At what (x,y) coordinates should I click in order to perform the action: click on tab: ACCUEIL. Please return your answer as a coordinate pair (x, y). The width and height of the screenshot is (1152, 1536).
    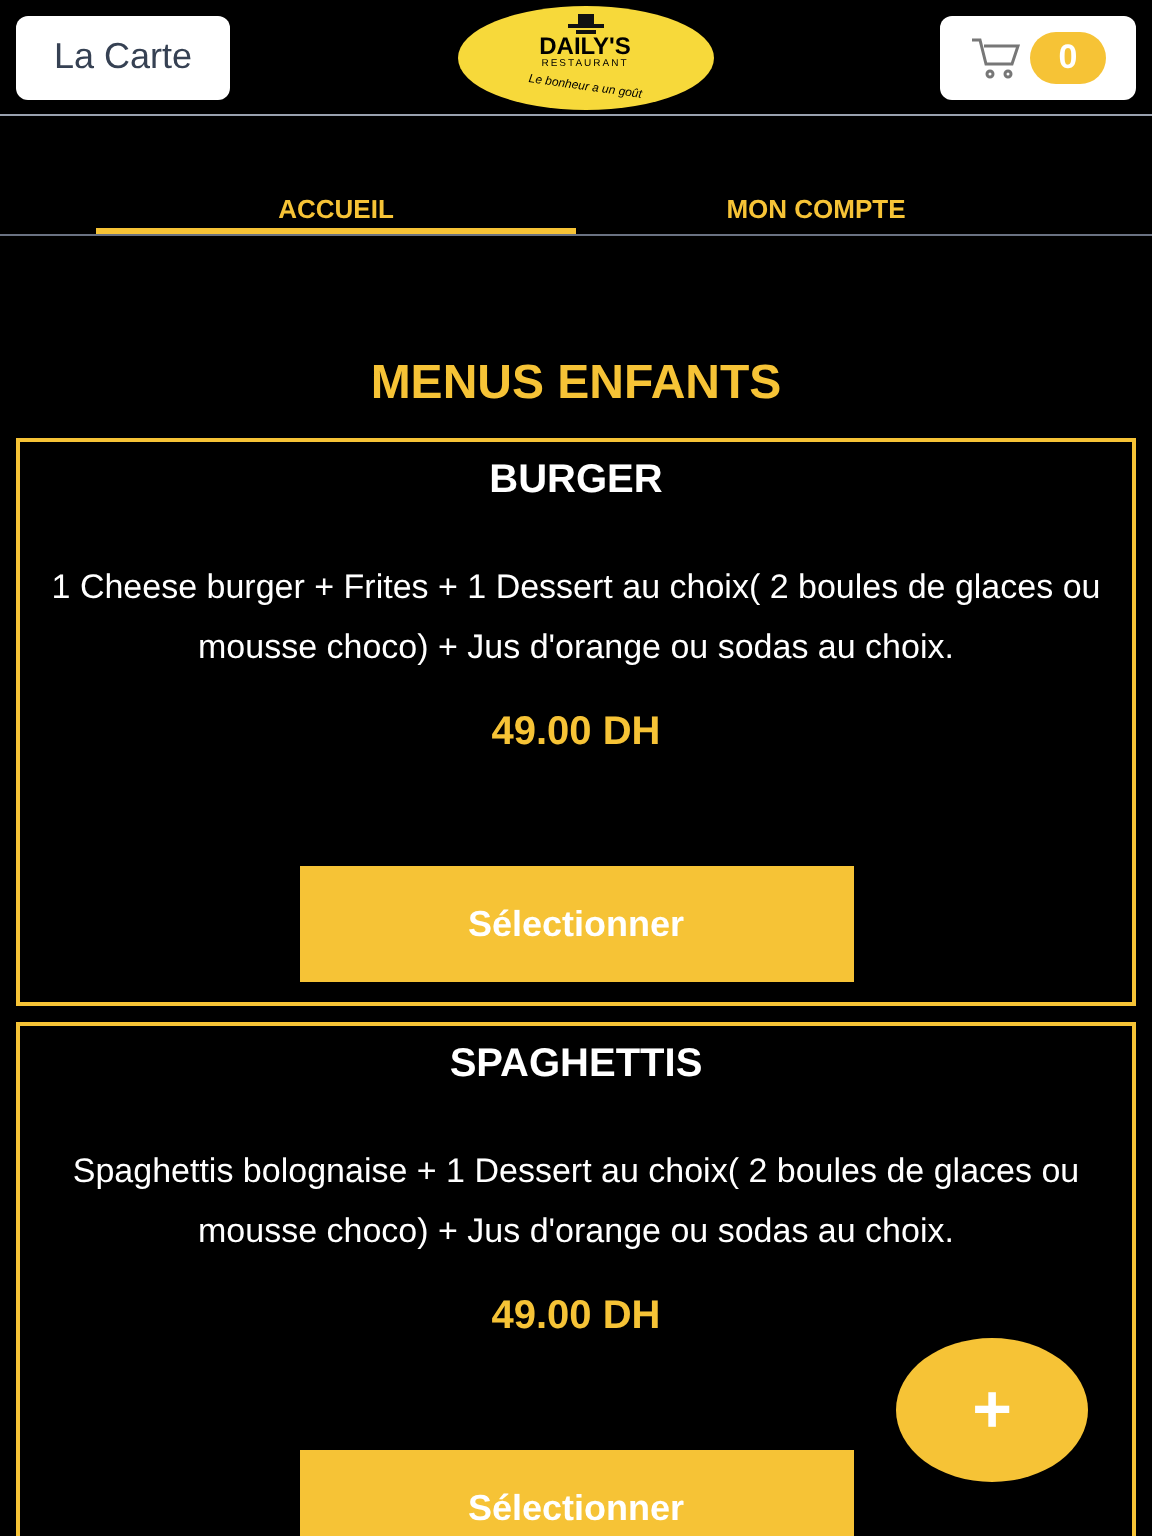
    Looking at the image, I should click on (336, 212).